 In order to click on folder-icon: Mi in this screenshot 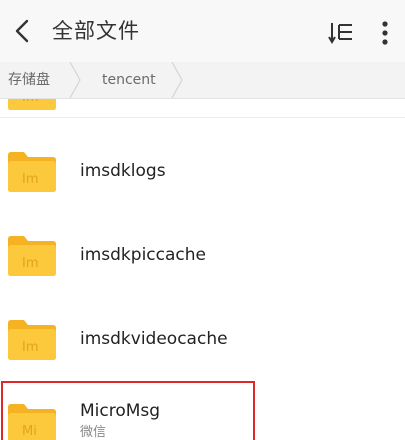, I will do `click(32, 422)`.